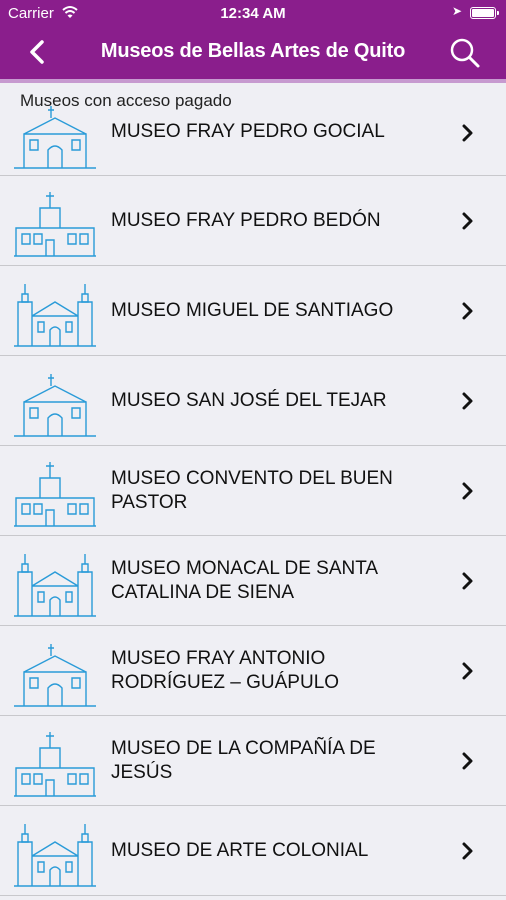 The width and height of the screenshot is (506, 900). What do you see at coordinates (244, 580) in the screenshot?
I see `museum-name: MUSEO MONACAL DE SANTA CATALINA DE SIENA` at bounding box center [244, 580].